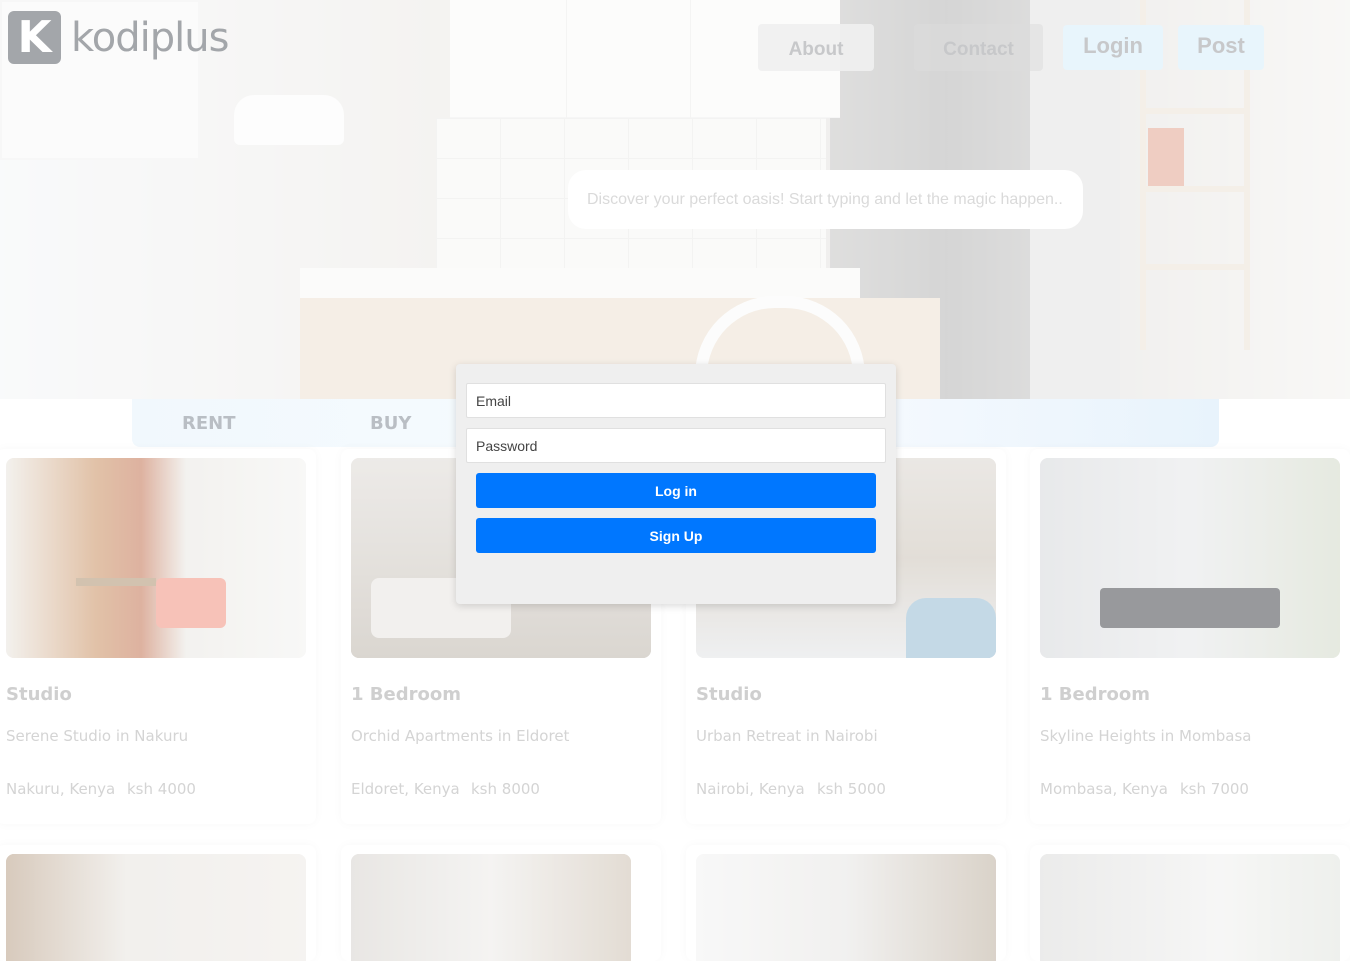 The image size is (1350, 961). What do you see at coordinates (676, 400) in the screenshot?
I see `email-field` at bounding box center [676, 400].